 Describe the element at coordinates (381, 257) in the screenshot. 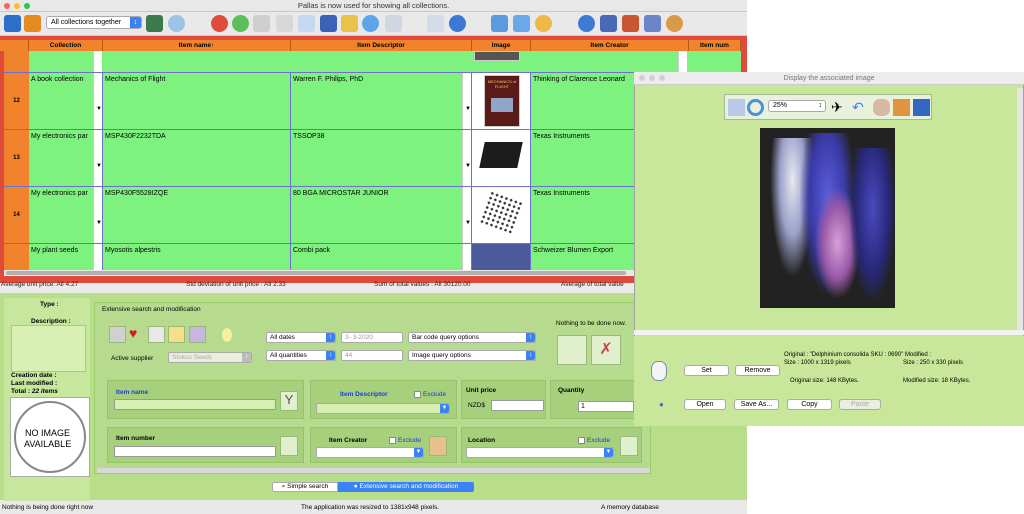

I see `cell-item-descriptor: Combi pack` at that location.